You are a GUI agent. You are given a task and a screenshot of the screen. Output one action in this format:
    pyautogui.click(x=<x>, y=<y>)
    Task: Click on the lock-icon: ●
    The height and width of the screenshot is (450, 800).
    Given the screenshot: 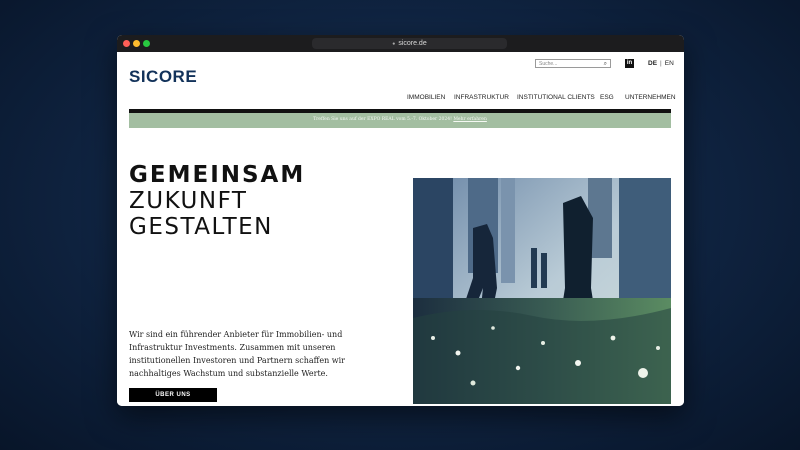 What is the action you would take?
    pyautogui.click(x=394, y=44)
    